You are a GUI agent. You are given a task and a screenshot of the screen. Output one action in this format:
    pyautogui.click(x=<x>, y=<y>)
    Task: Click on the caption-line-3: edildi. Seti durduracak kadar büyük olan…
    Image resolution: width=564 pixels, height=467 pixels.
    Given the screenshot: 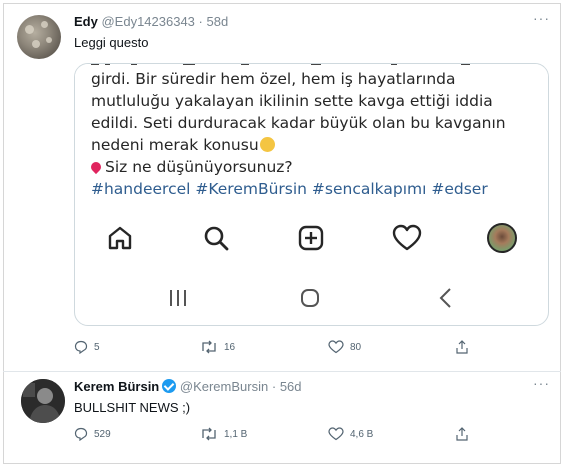 What is the action you would take?
    pyautogui.click(x=298, y=123)
    